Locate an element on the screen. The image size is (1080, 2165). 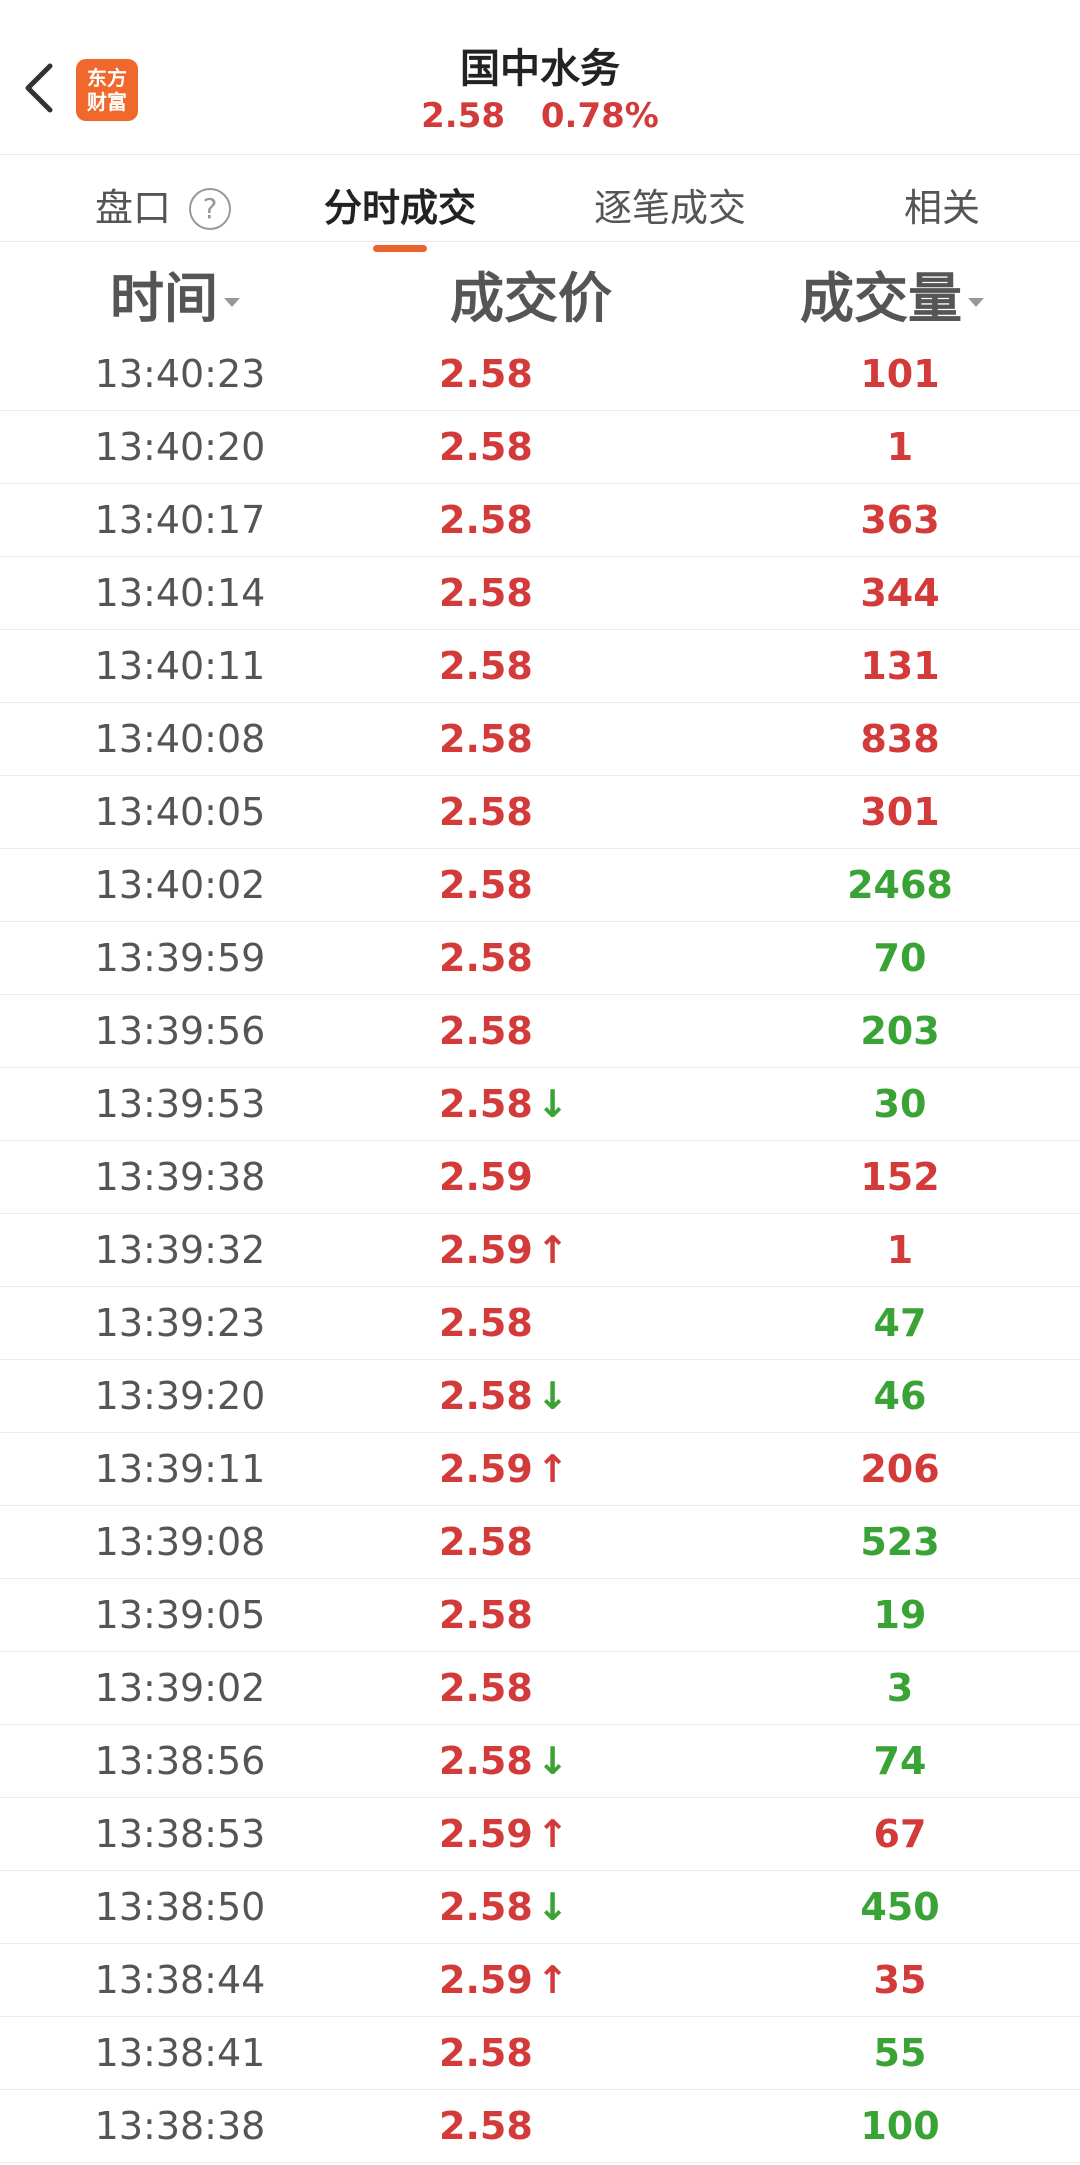
trade-volume: 152 is located at coordinates (900, 1177).